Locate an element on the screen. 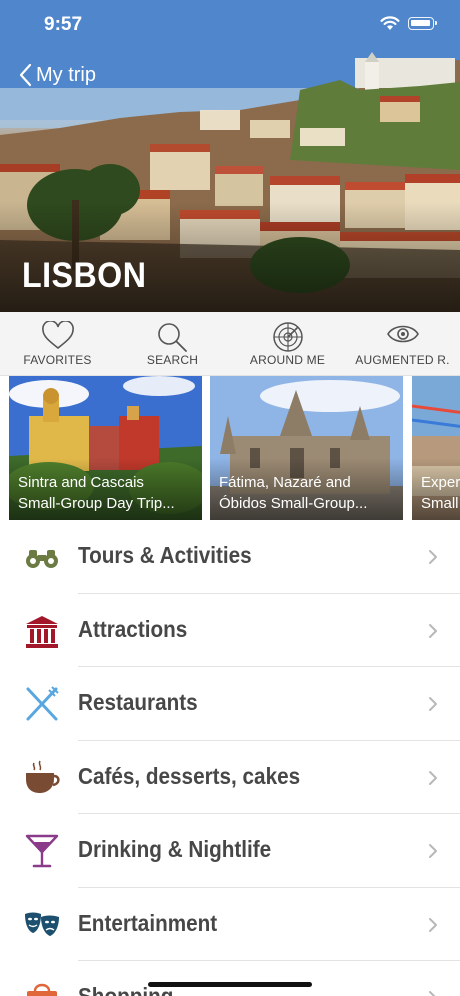  category-attractions: Attractions is located at coordinates (230, 630).